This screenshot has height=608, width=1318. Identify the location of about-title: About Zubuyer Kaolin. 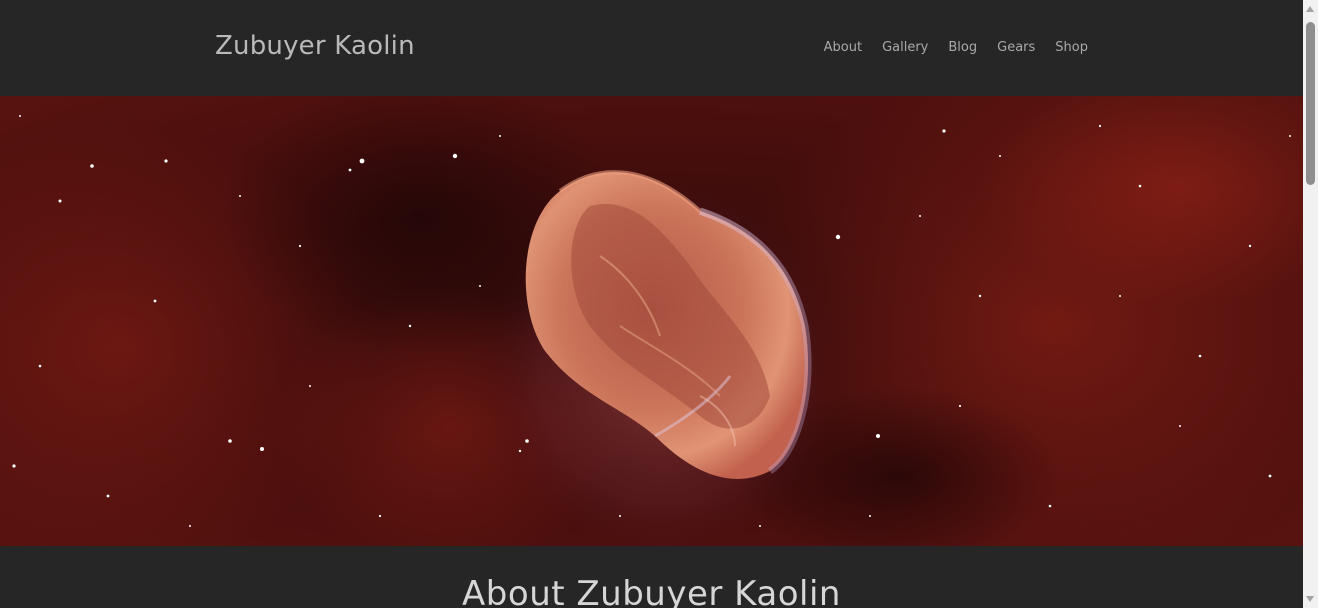
(651, 591).